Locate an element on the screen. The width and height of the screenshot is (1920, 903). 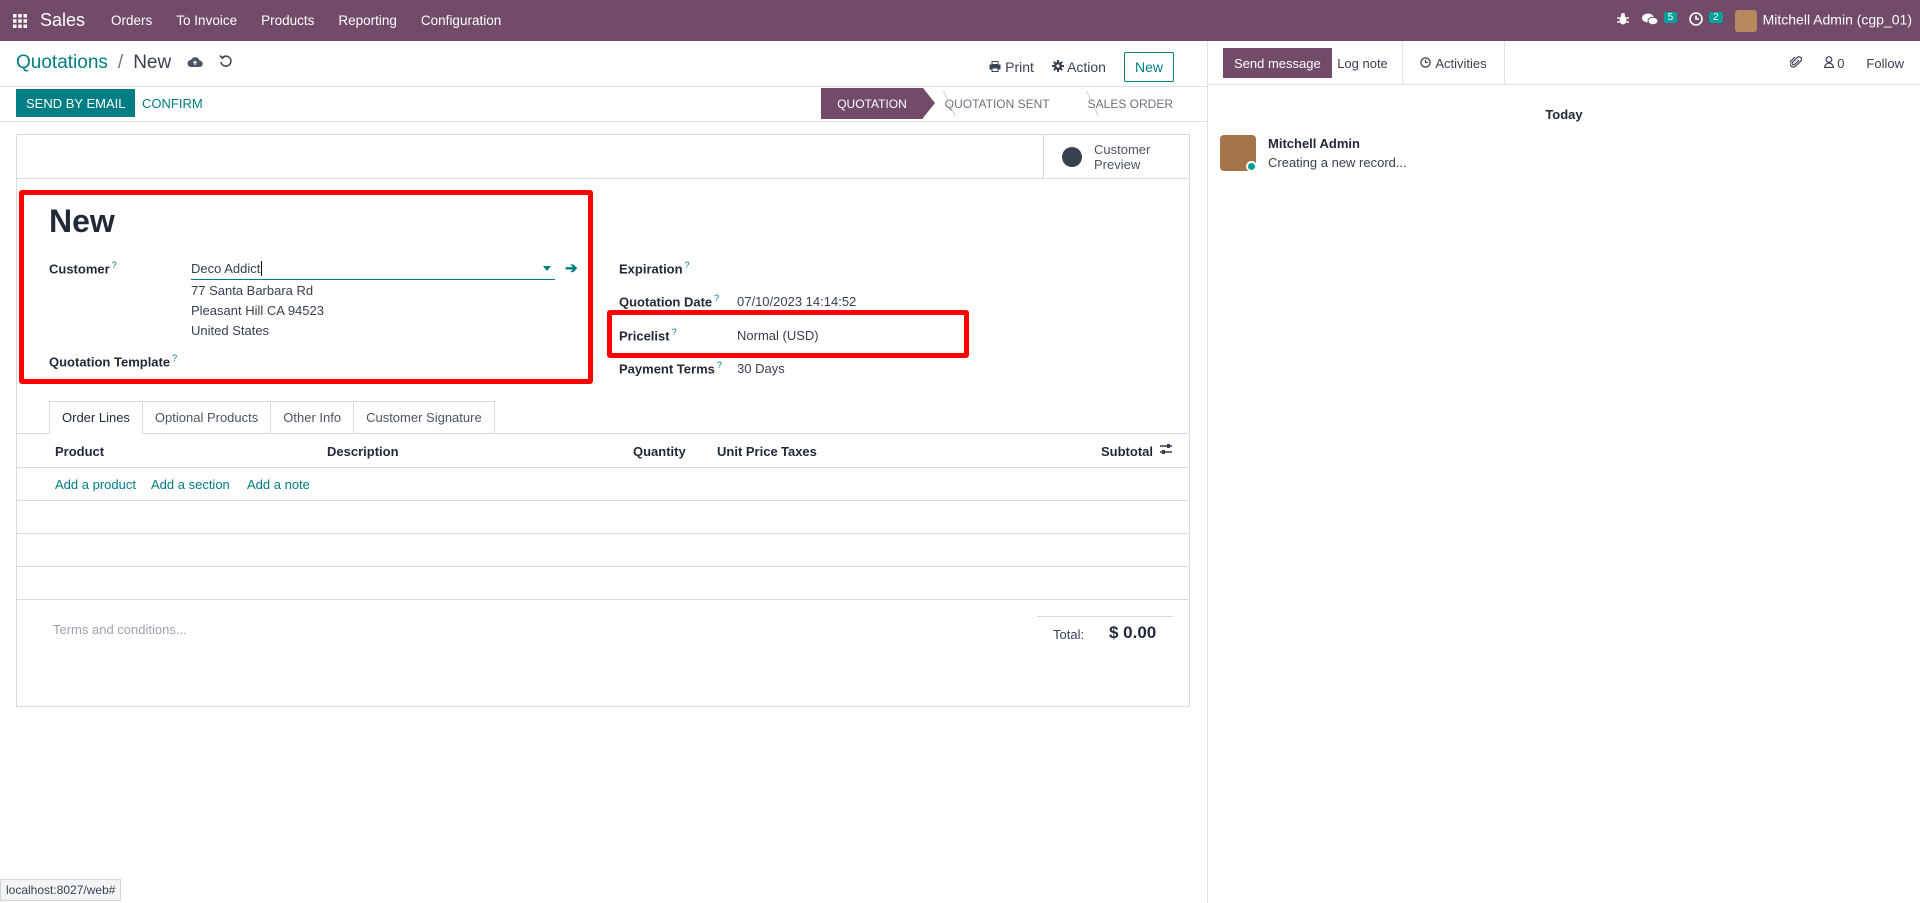
follow-button: Follow is located at coordinates (1885, 63).